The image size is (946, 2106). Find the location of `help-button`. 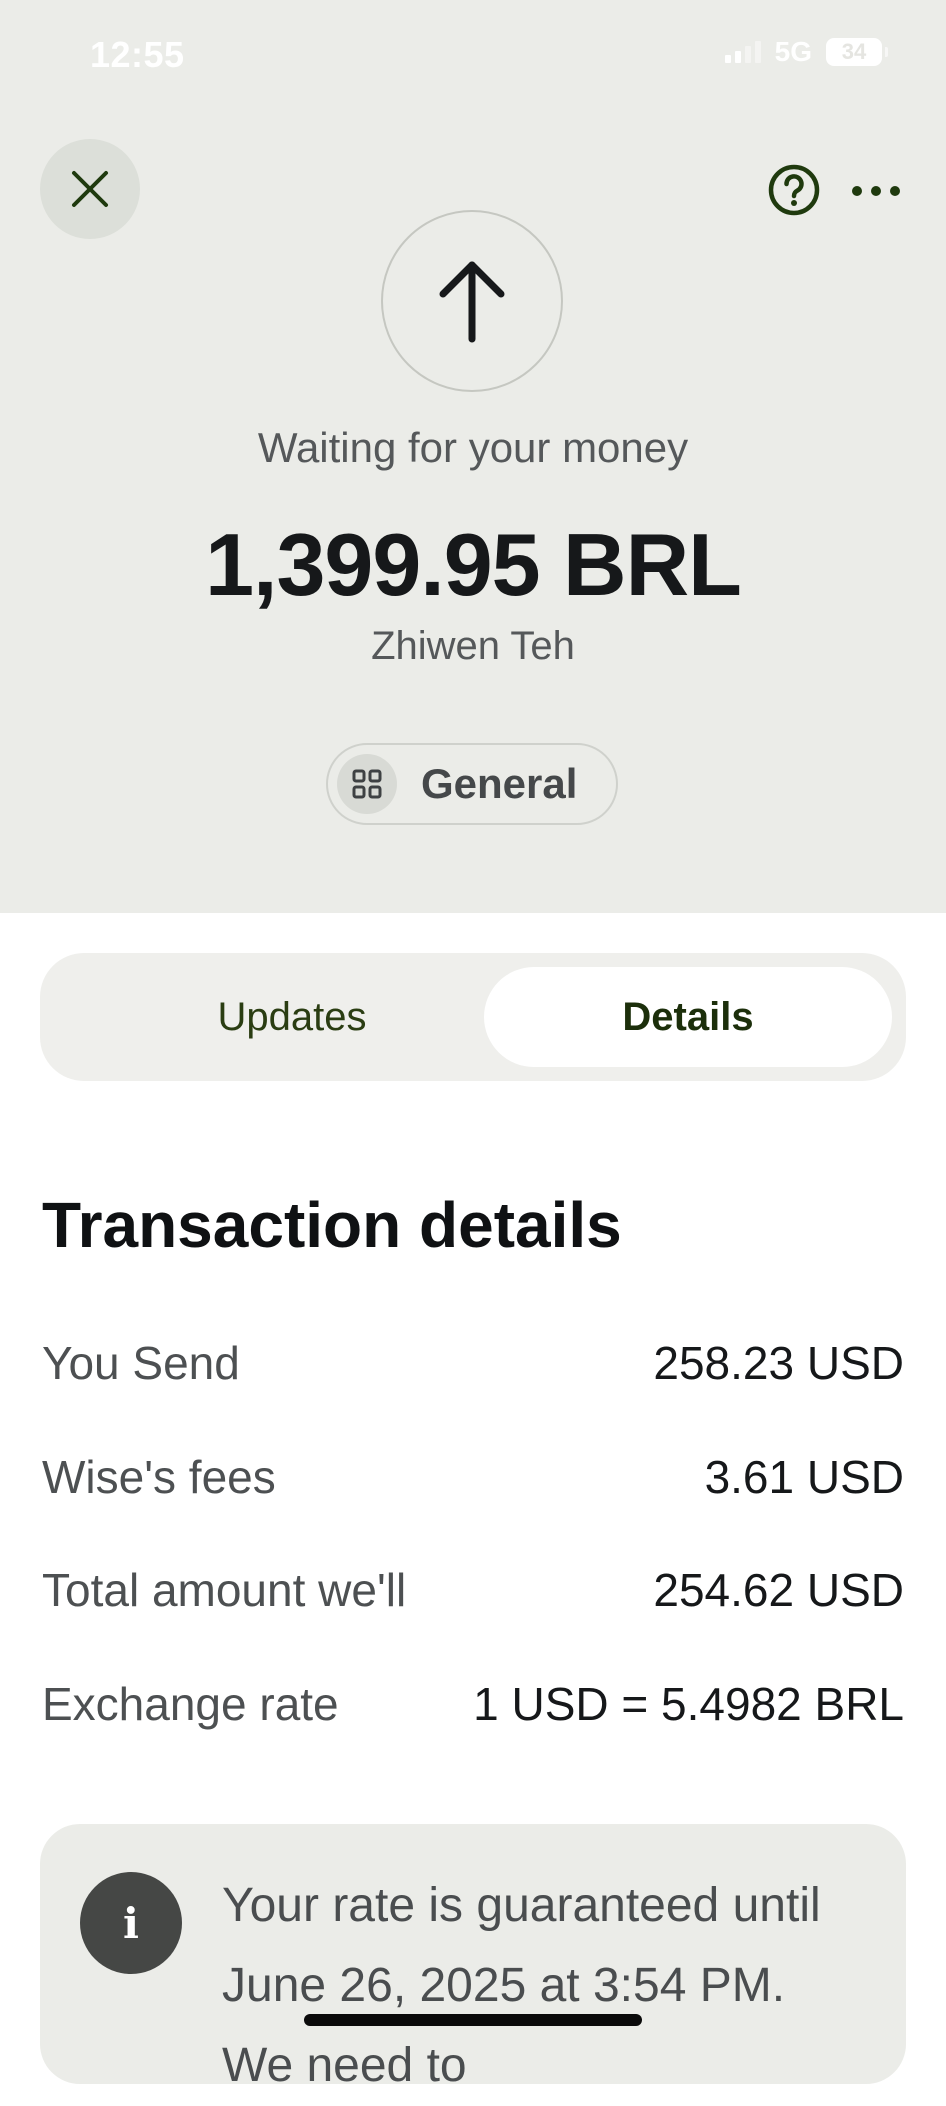

help-button is located at coordinates (794, 190).